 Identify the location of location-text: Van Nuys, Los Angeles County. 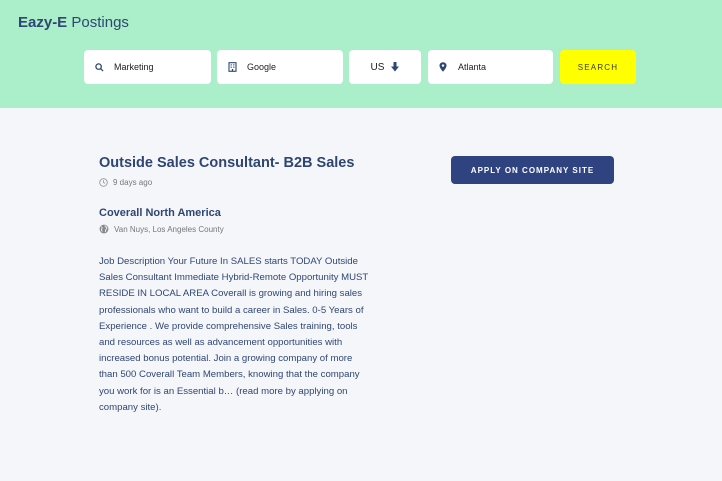
(169, 229).